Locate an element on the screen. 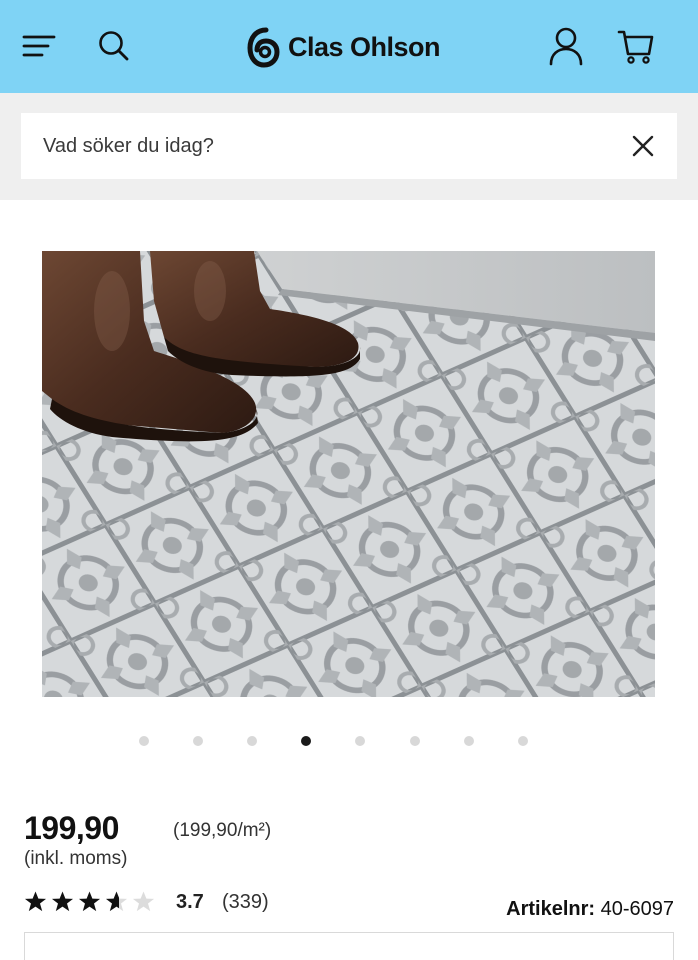 This screenshot has width=698, height=960. menu-icon is located at coordinates (39, 46).